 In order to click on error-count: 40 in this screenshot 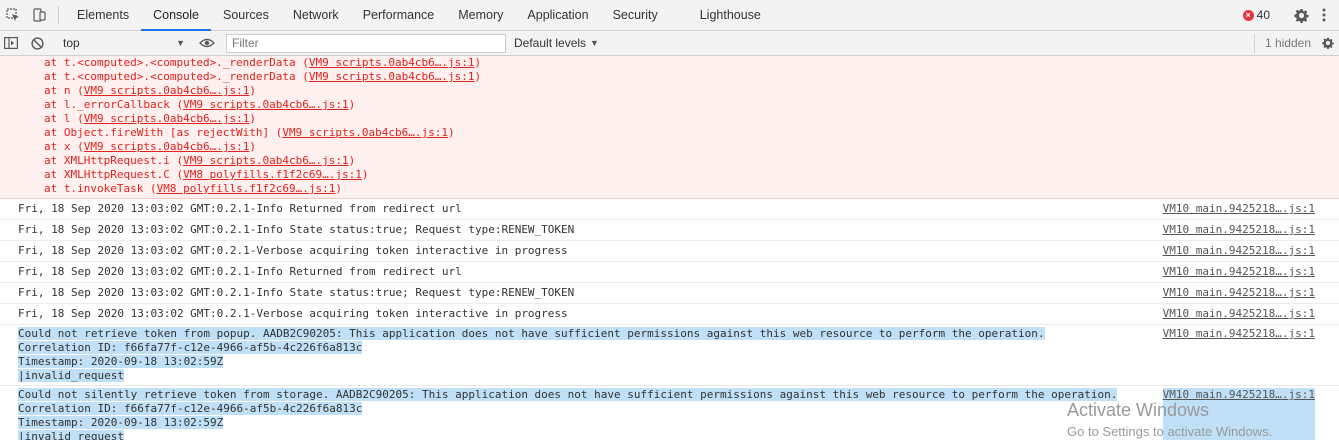, I will do `click(1263, 15)`.